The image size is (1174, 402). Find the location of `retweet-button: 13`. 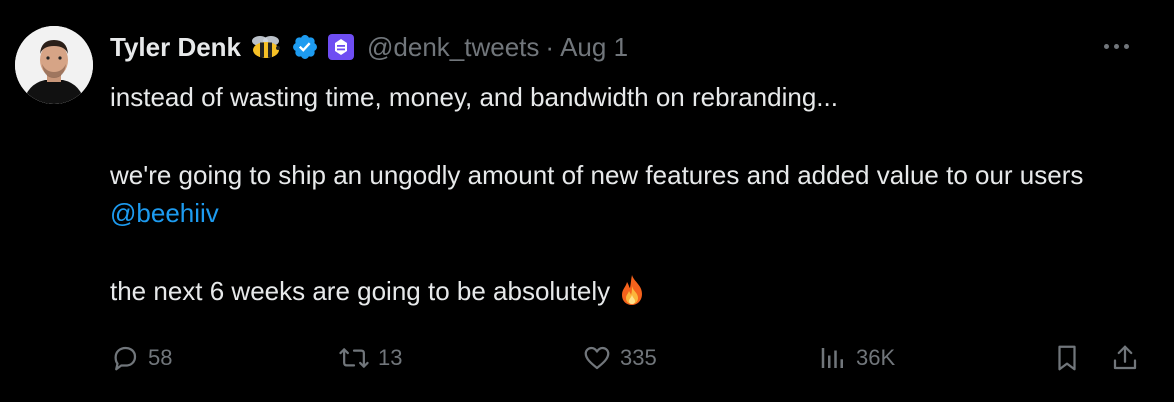

retweet-button: 13 is located at coordinates (370, 358).